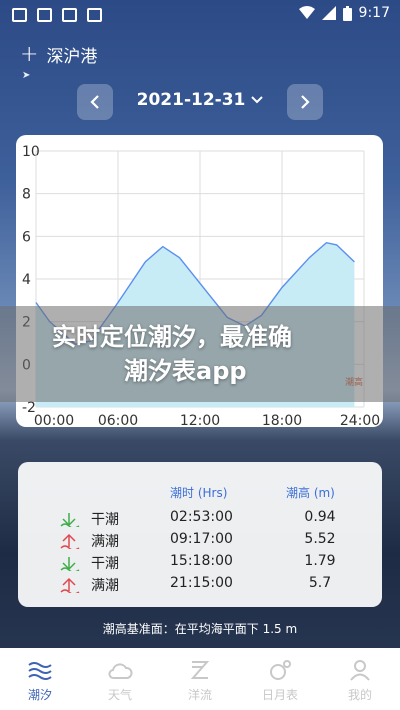  I want to click on x-tick-label: 06:00, so click(118, 420).